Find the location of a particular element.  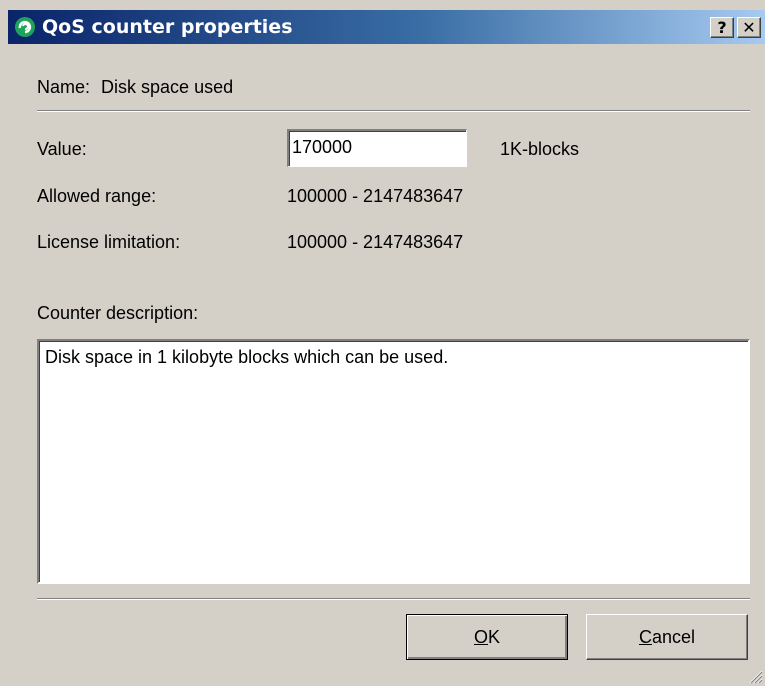

name-value: Disk space used is located at coordinates (167, 87).